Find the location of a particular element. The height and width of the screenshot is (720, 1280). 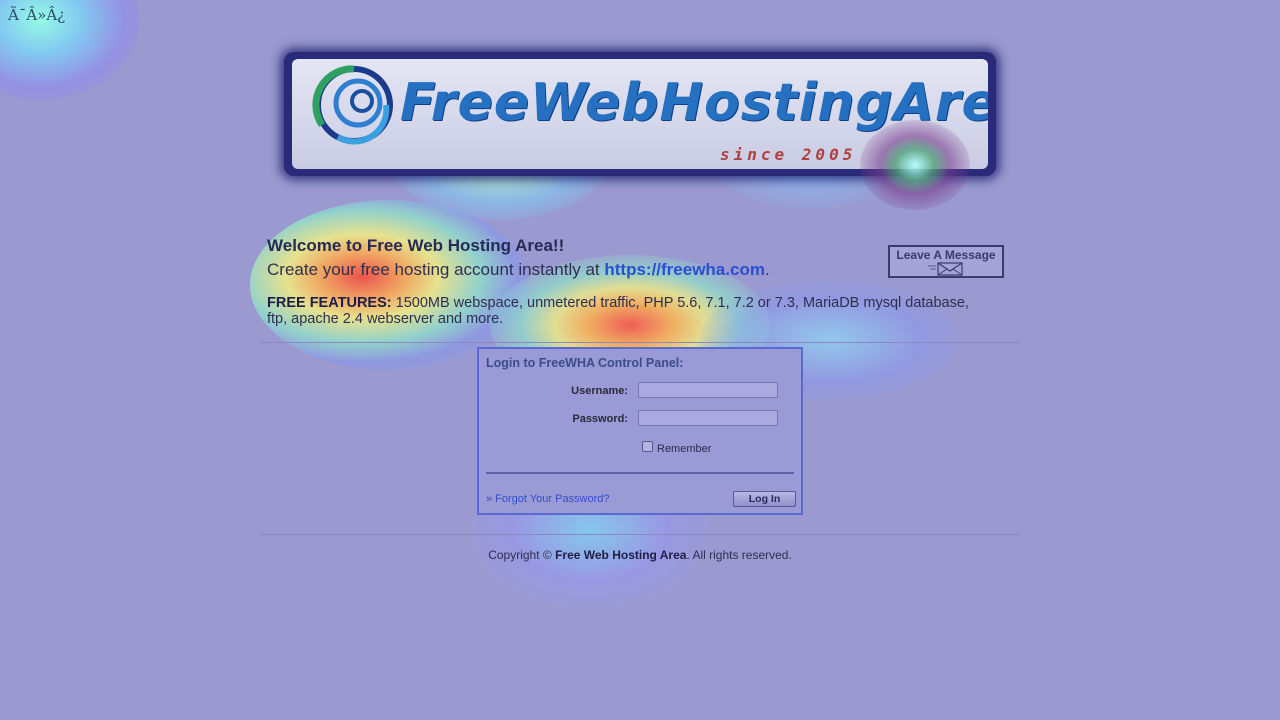

encoding-glyphs: Ã¯Â»Â¿ is located at coordinates (37, 15).